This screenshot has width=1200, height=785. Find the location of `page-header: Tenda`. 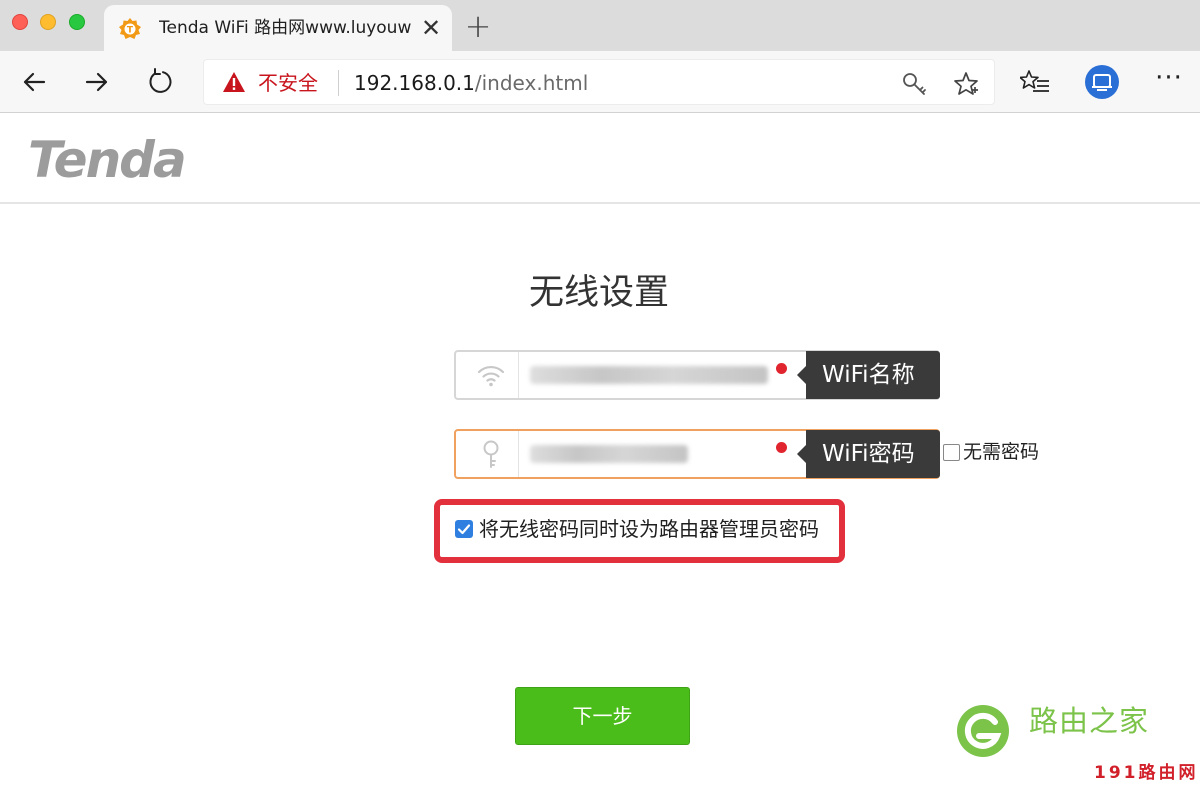

page-header: Tenda is located at coordinates (600, 159).